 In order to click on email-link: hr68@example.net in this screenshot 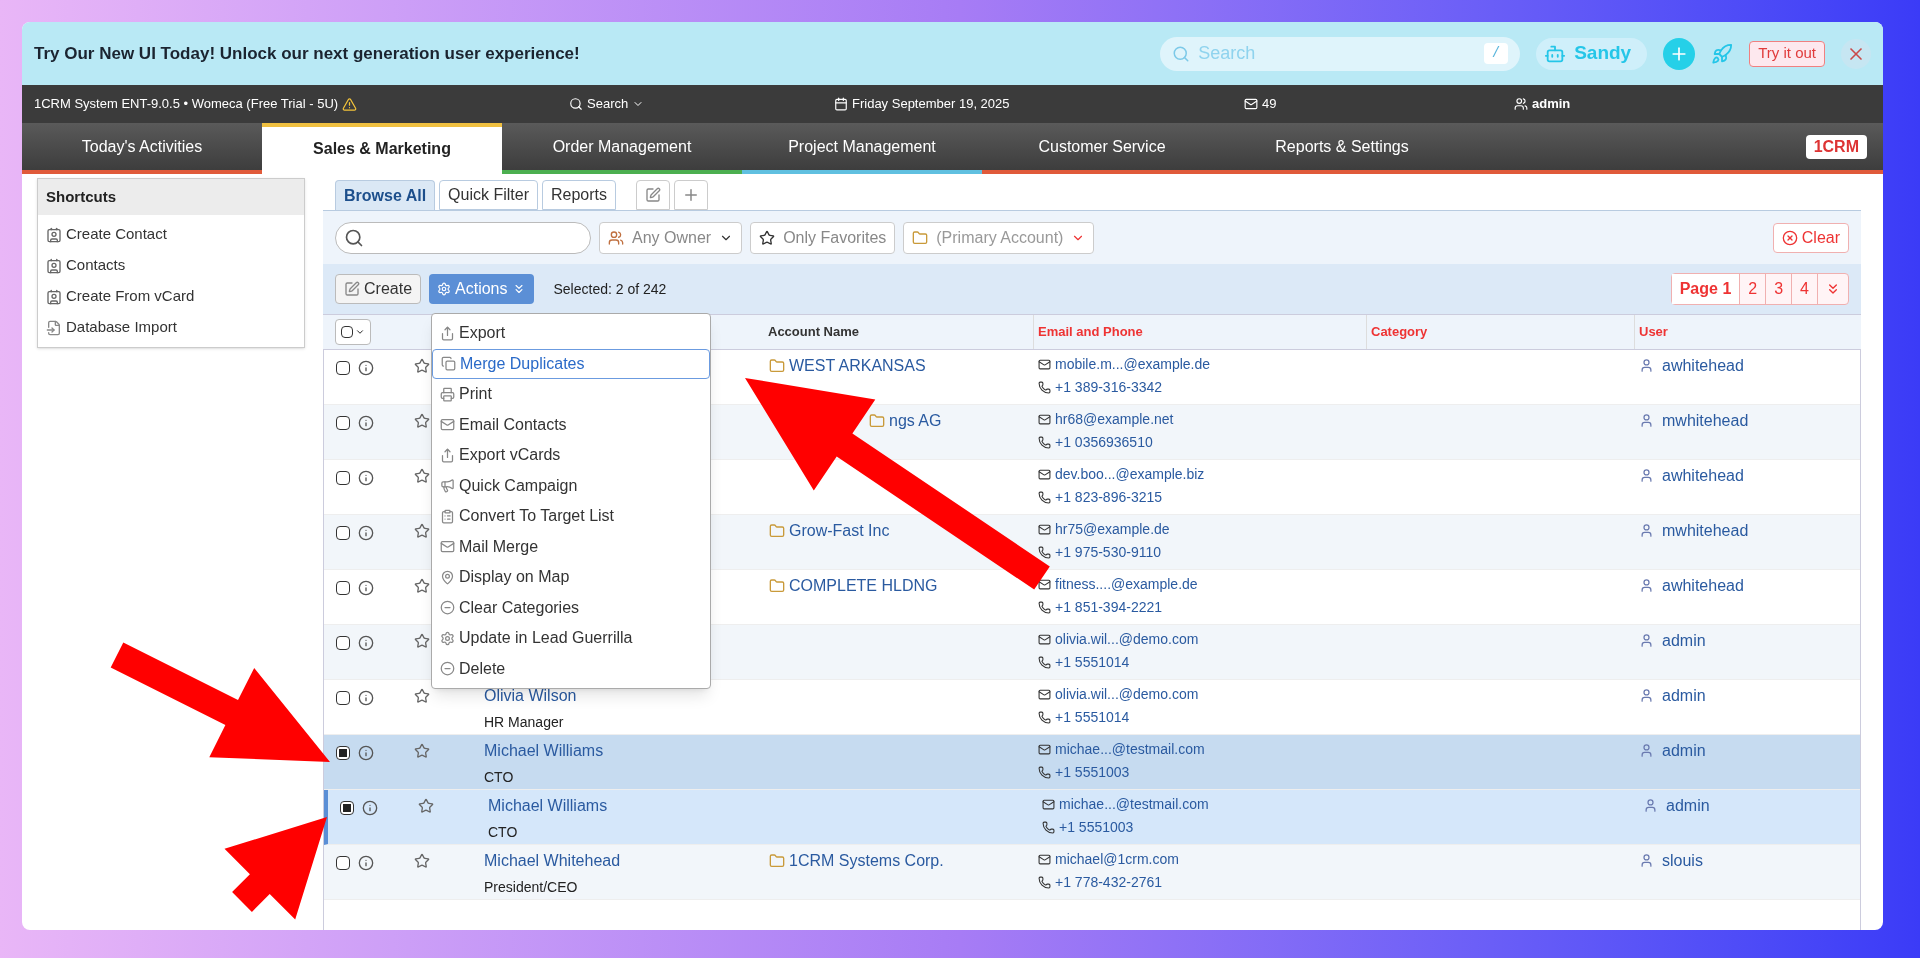, I will do `click(1114, 419)`.